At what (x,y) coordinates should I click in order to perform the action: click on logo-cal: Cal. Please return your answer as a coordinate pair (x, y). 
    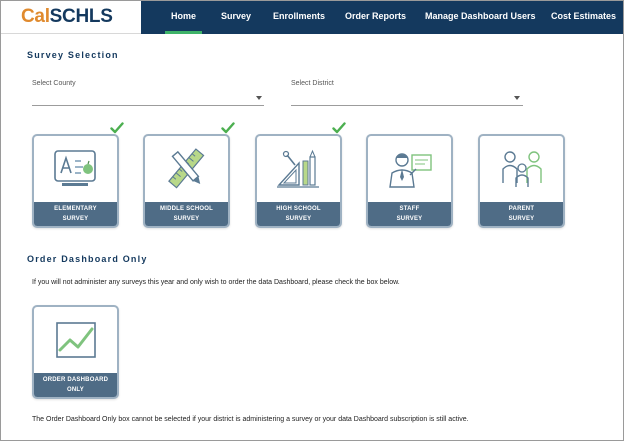
    Looking at the image, I should click on (35, 16).